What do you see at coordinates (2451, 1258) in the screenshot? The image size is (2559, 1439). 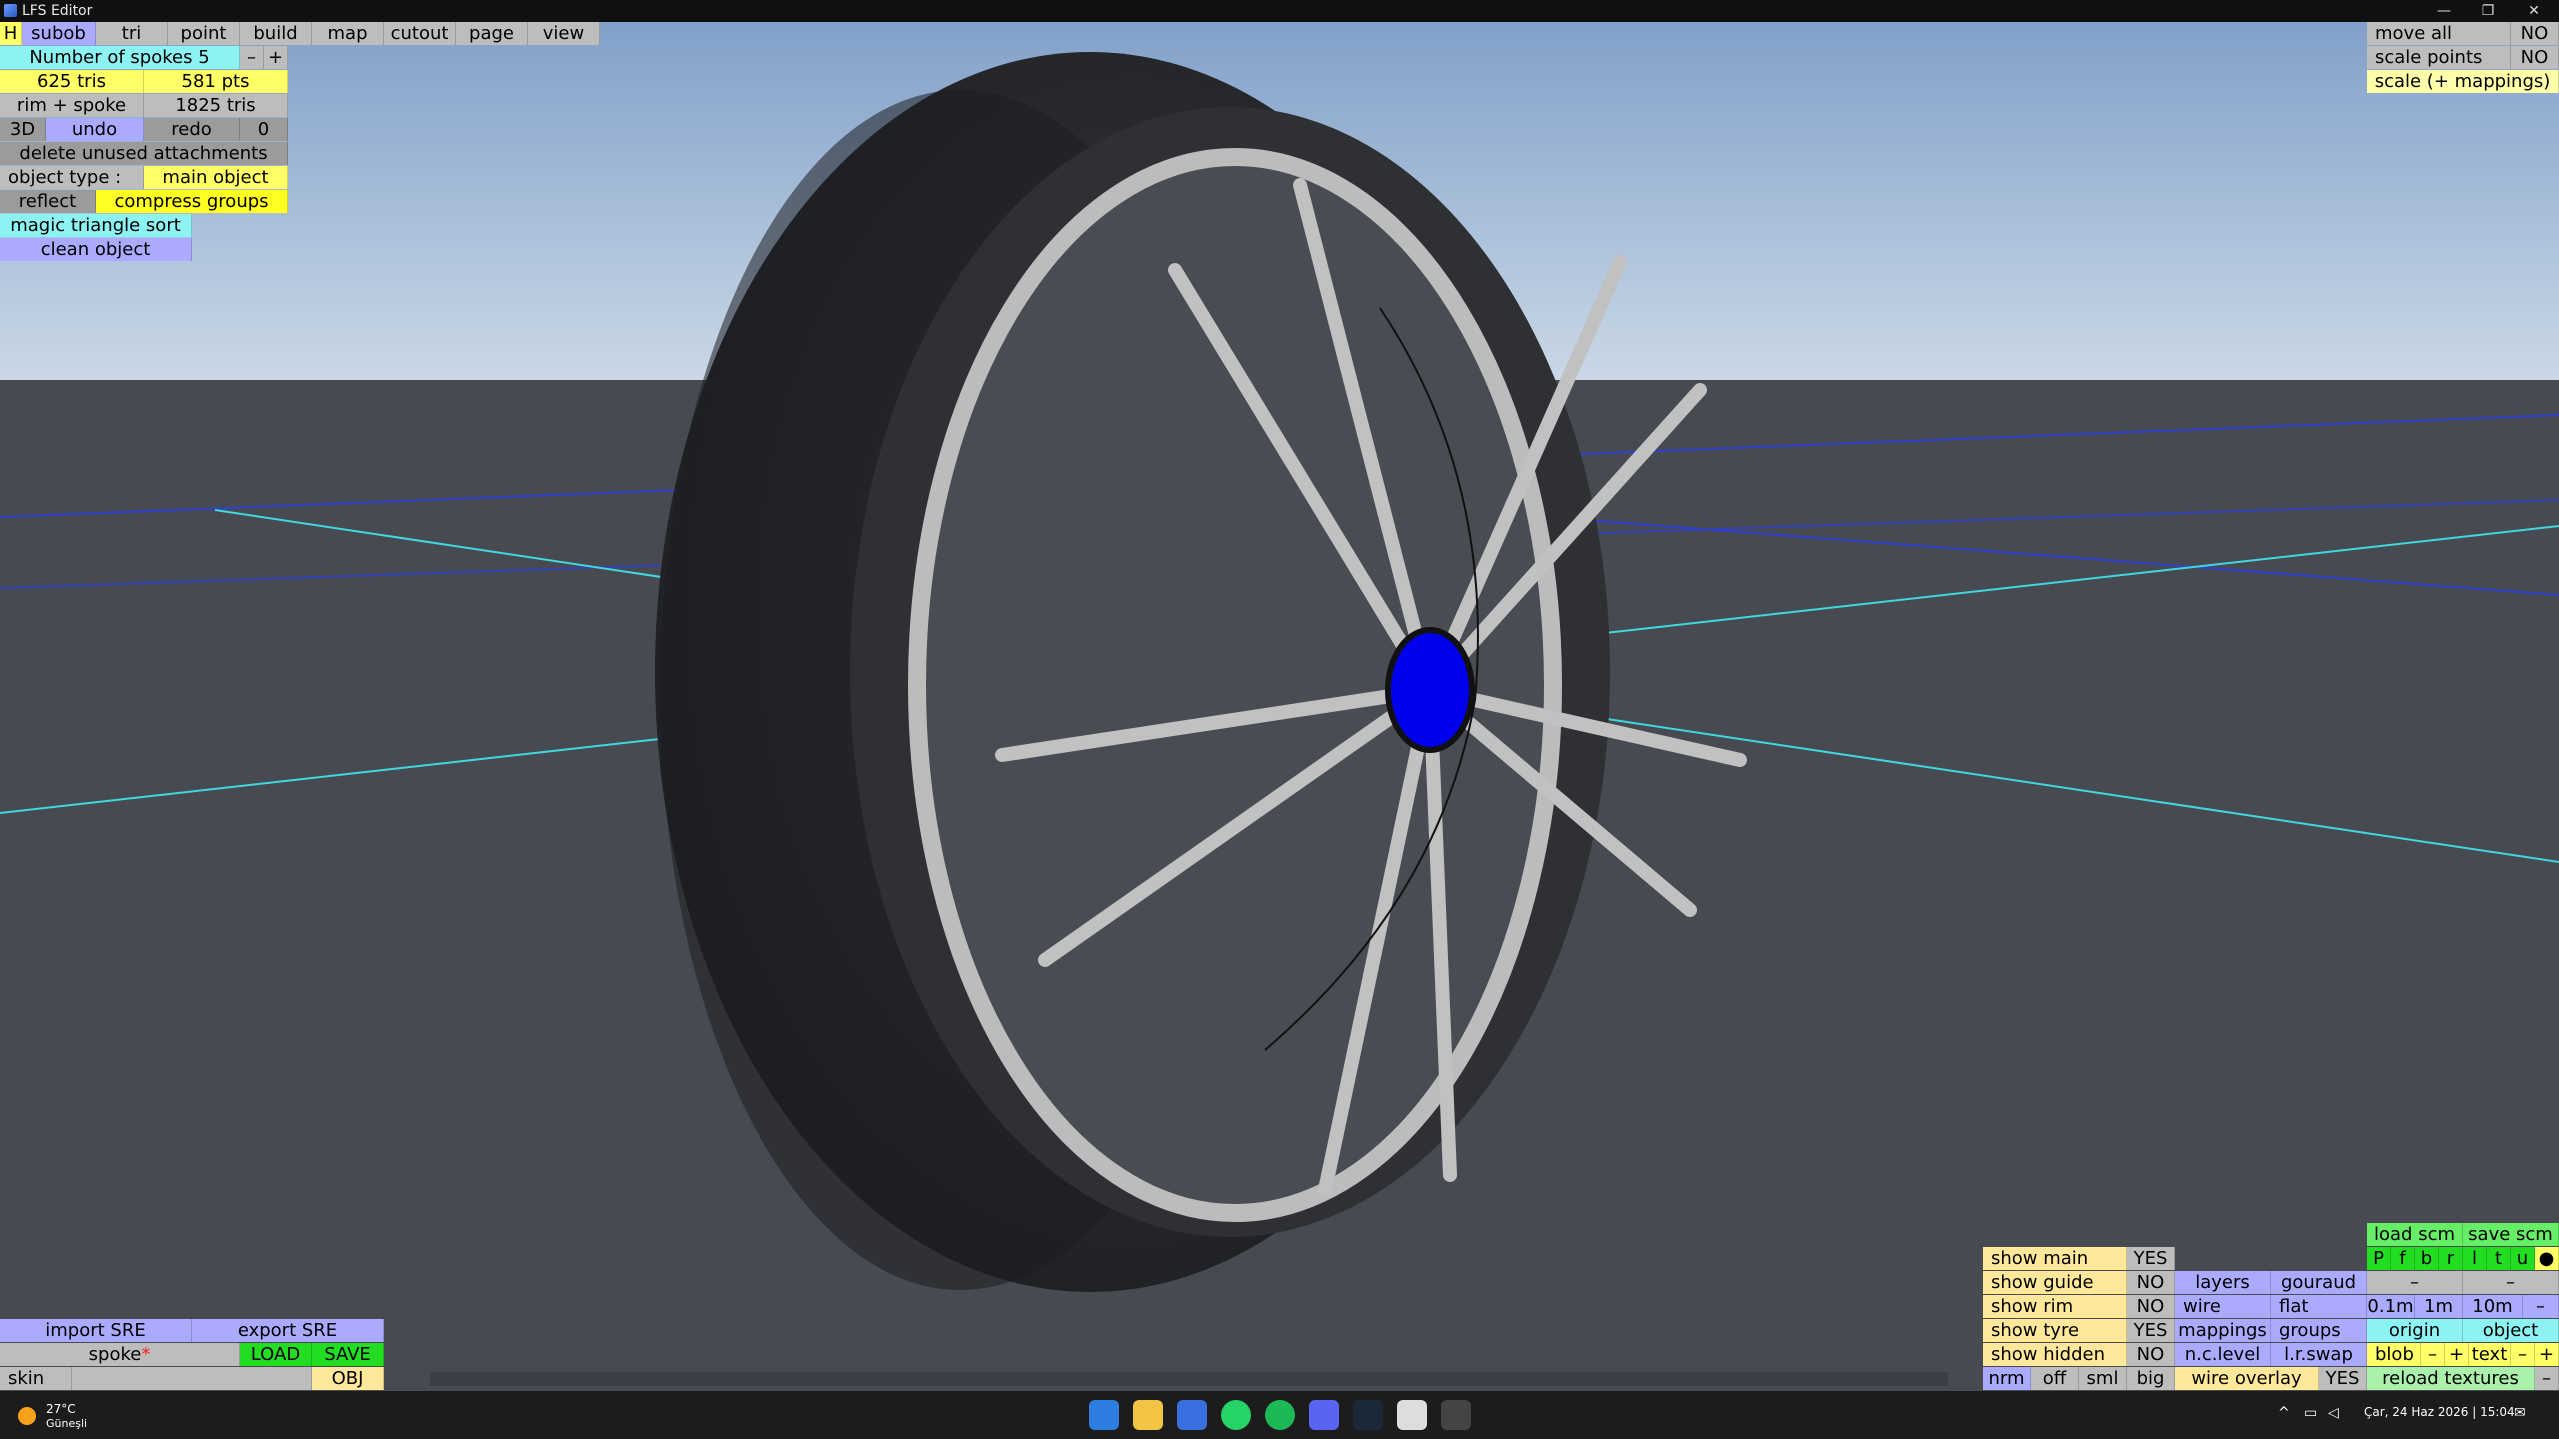 I see `view-r-button: r` at bounding box center [2451, 1258].